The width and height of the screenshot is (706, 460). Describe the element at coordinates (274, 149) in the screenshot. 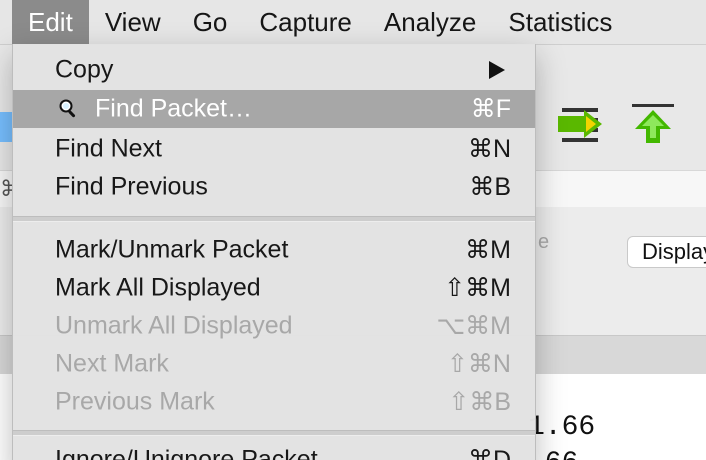

I see `find-next-menu-item: Find Next ⌘N` at that location.